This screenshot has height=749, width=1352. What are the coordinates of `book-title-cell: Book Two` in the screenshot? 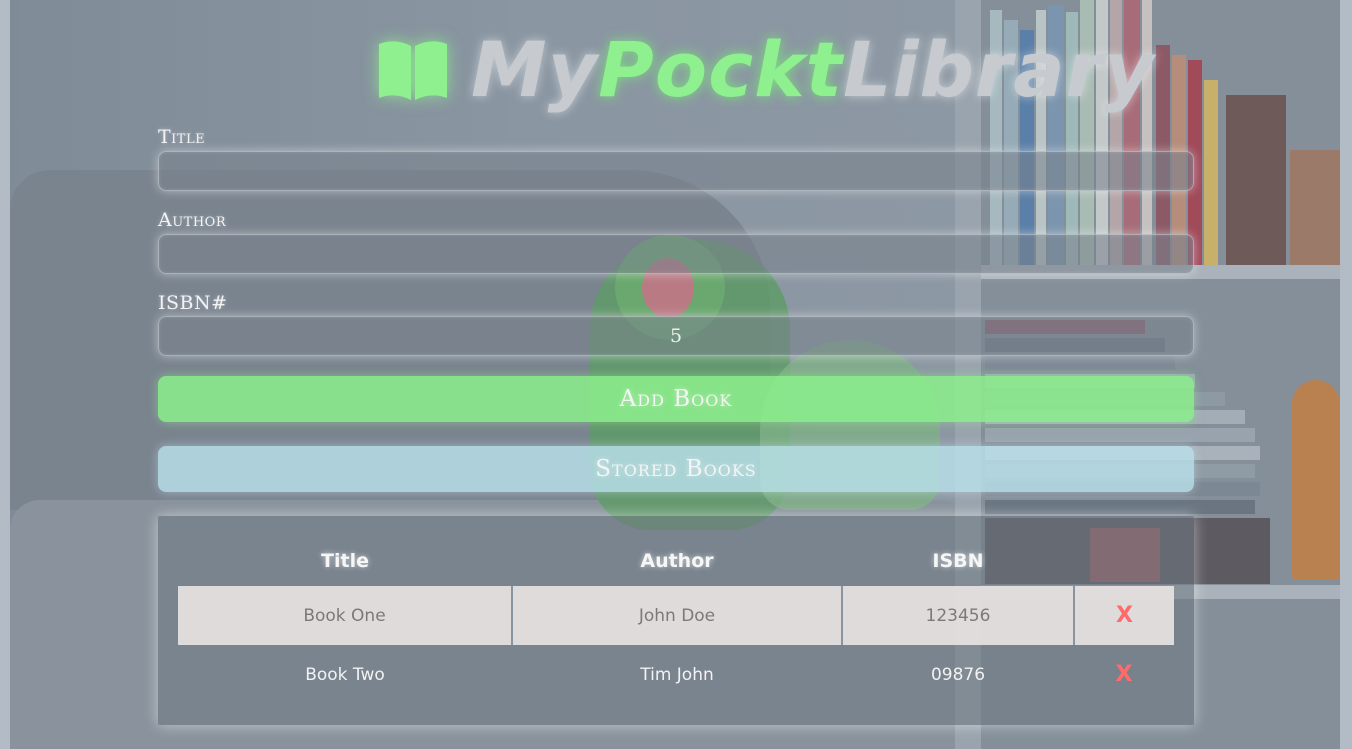 It's located at (345, 674).